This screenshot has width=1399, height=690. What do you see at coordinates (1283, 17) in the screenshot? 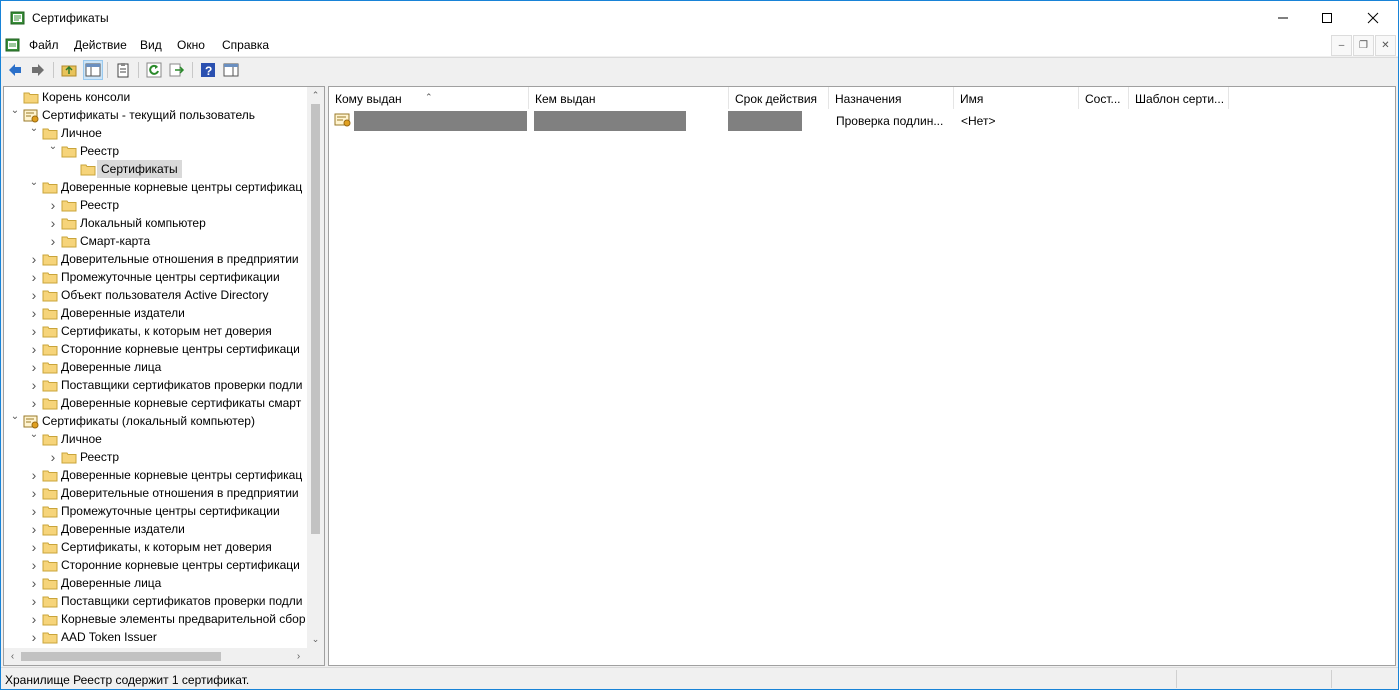
I see `minimize-button` at bounding box center [1283, 17].